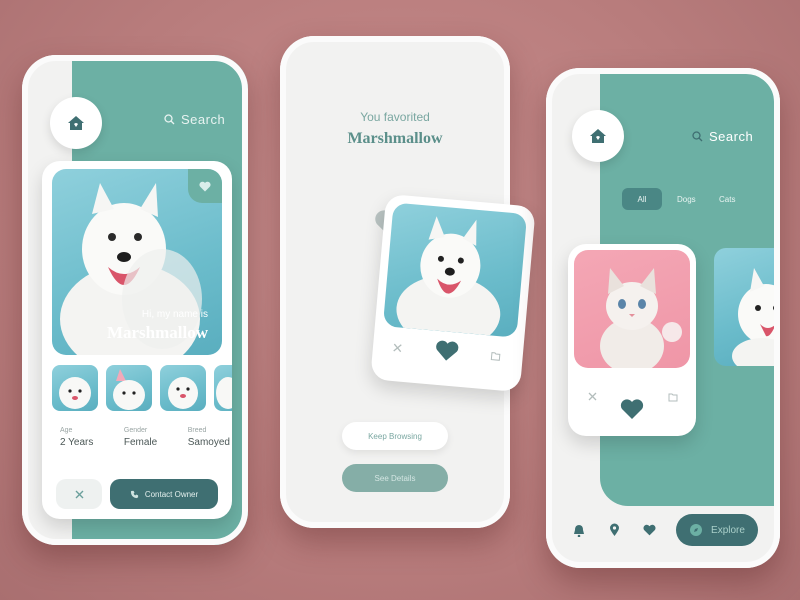 This screenshot has width=800, height=600. I want to click on favorited-pet-name: Marshmallow, so click(395, 138).